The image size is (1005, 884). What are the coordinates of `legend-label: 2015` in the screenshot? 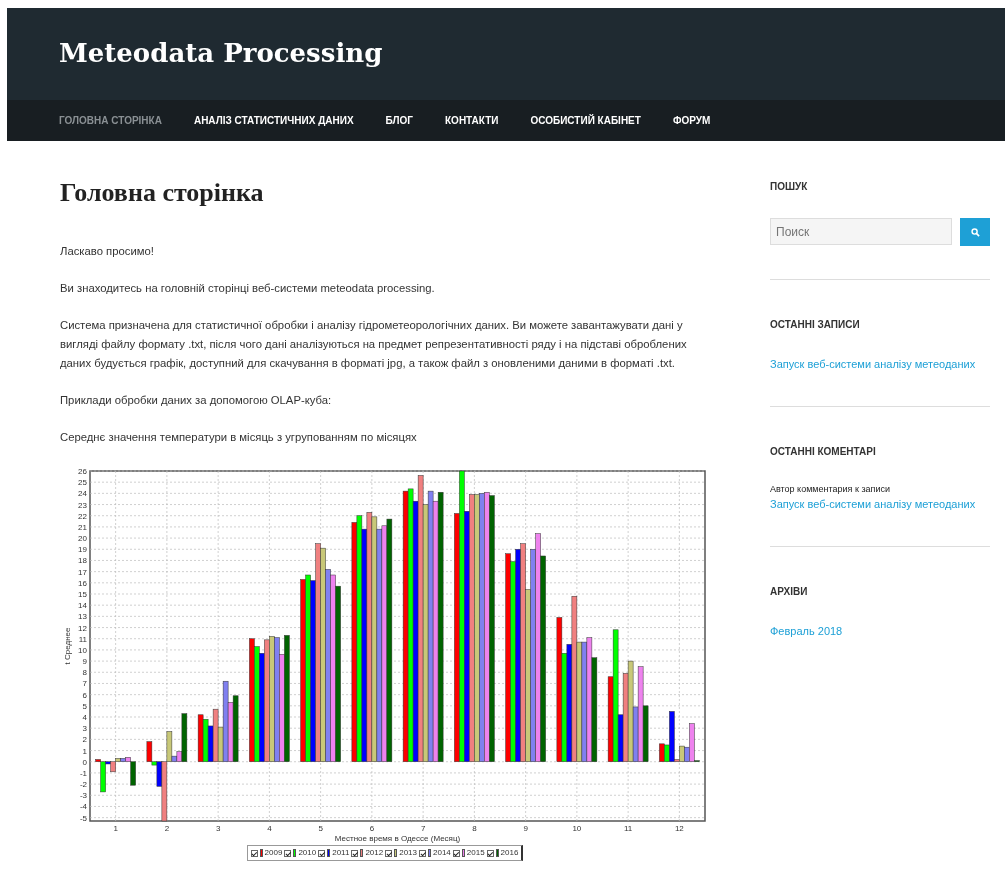 It's located at (475, 853).